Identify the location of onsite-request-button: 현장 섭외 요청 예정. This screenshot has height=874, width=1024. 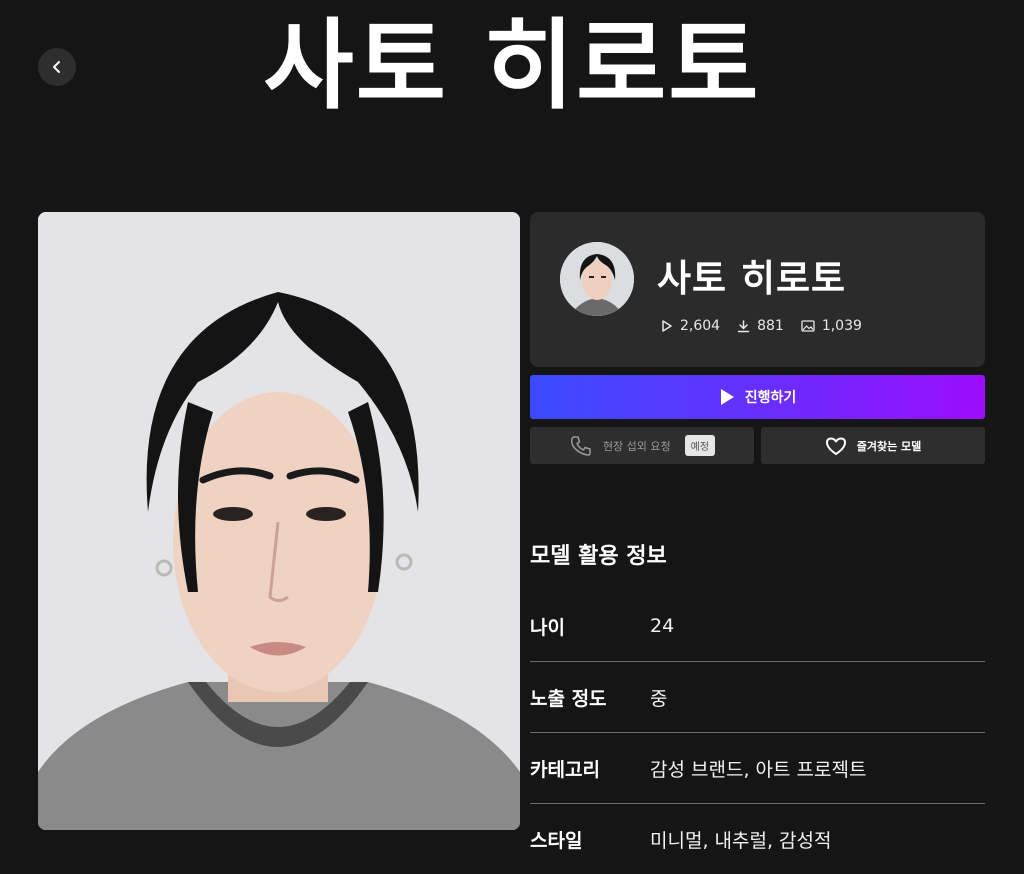
(642, 445).